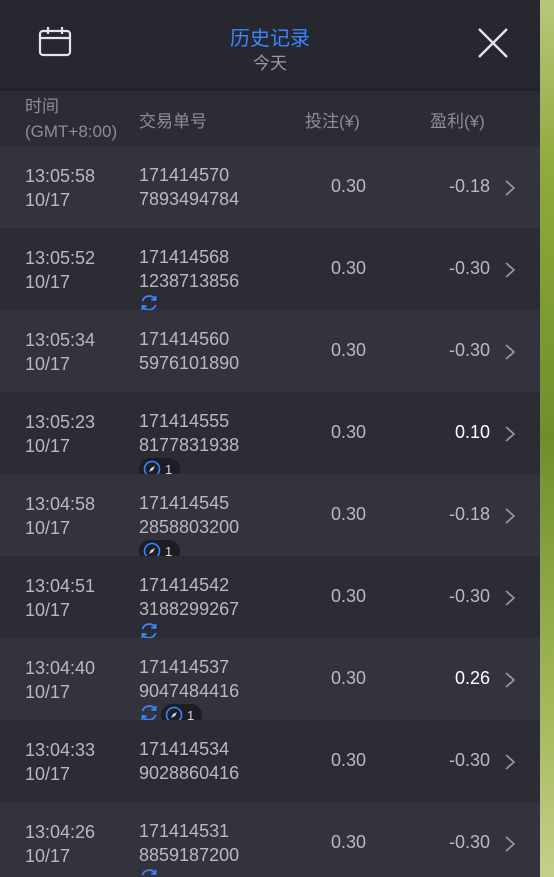 This screenshot has width=554, height=877. What do you see at coordinates (60, 586) in the screenshot?
I see `row-time-value: 13:04:51` at bounding box center [60, 586].